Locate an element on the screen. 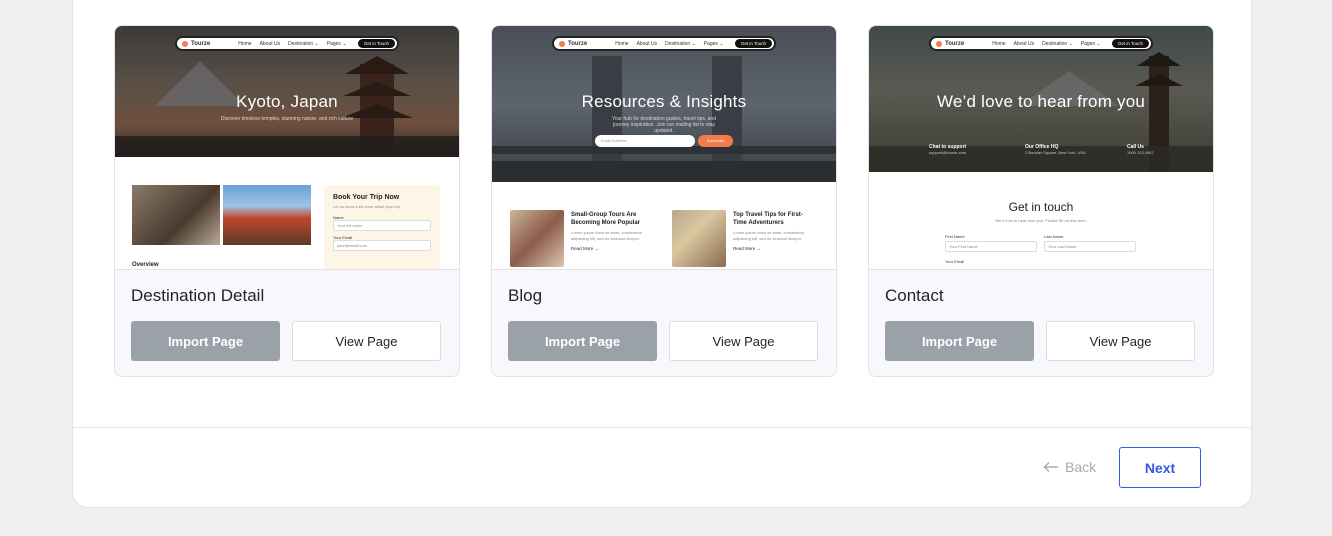 Image resolution: width=1332 pixels, height=536 pixels. preview-name-field: Your full name is located at coordinates (382, 225).